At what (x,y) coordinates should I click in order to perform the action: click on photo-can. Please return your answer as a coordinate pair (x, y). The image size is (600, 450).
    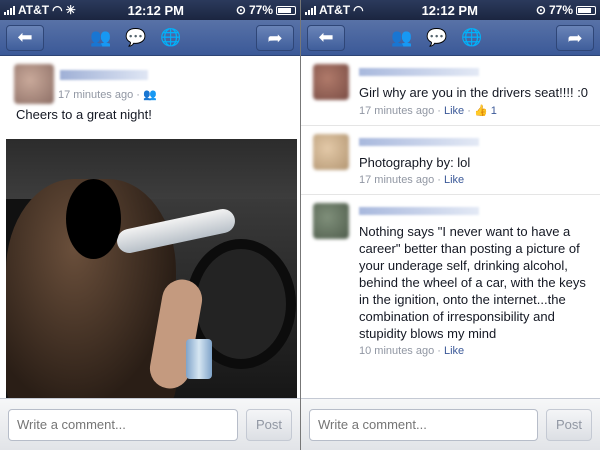
    Looking at the image, I should click on (199, 359).